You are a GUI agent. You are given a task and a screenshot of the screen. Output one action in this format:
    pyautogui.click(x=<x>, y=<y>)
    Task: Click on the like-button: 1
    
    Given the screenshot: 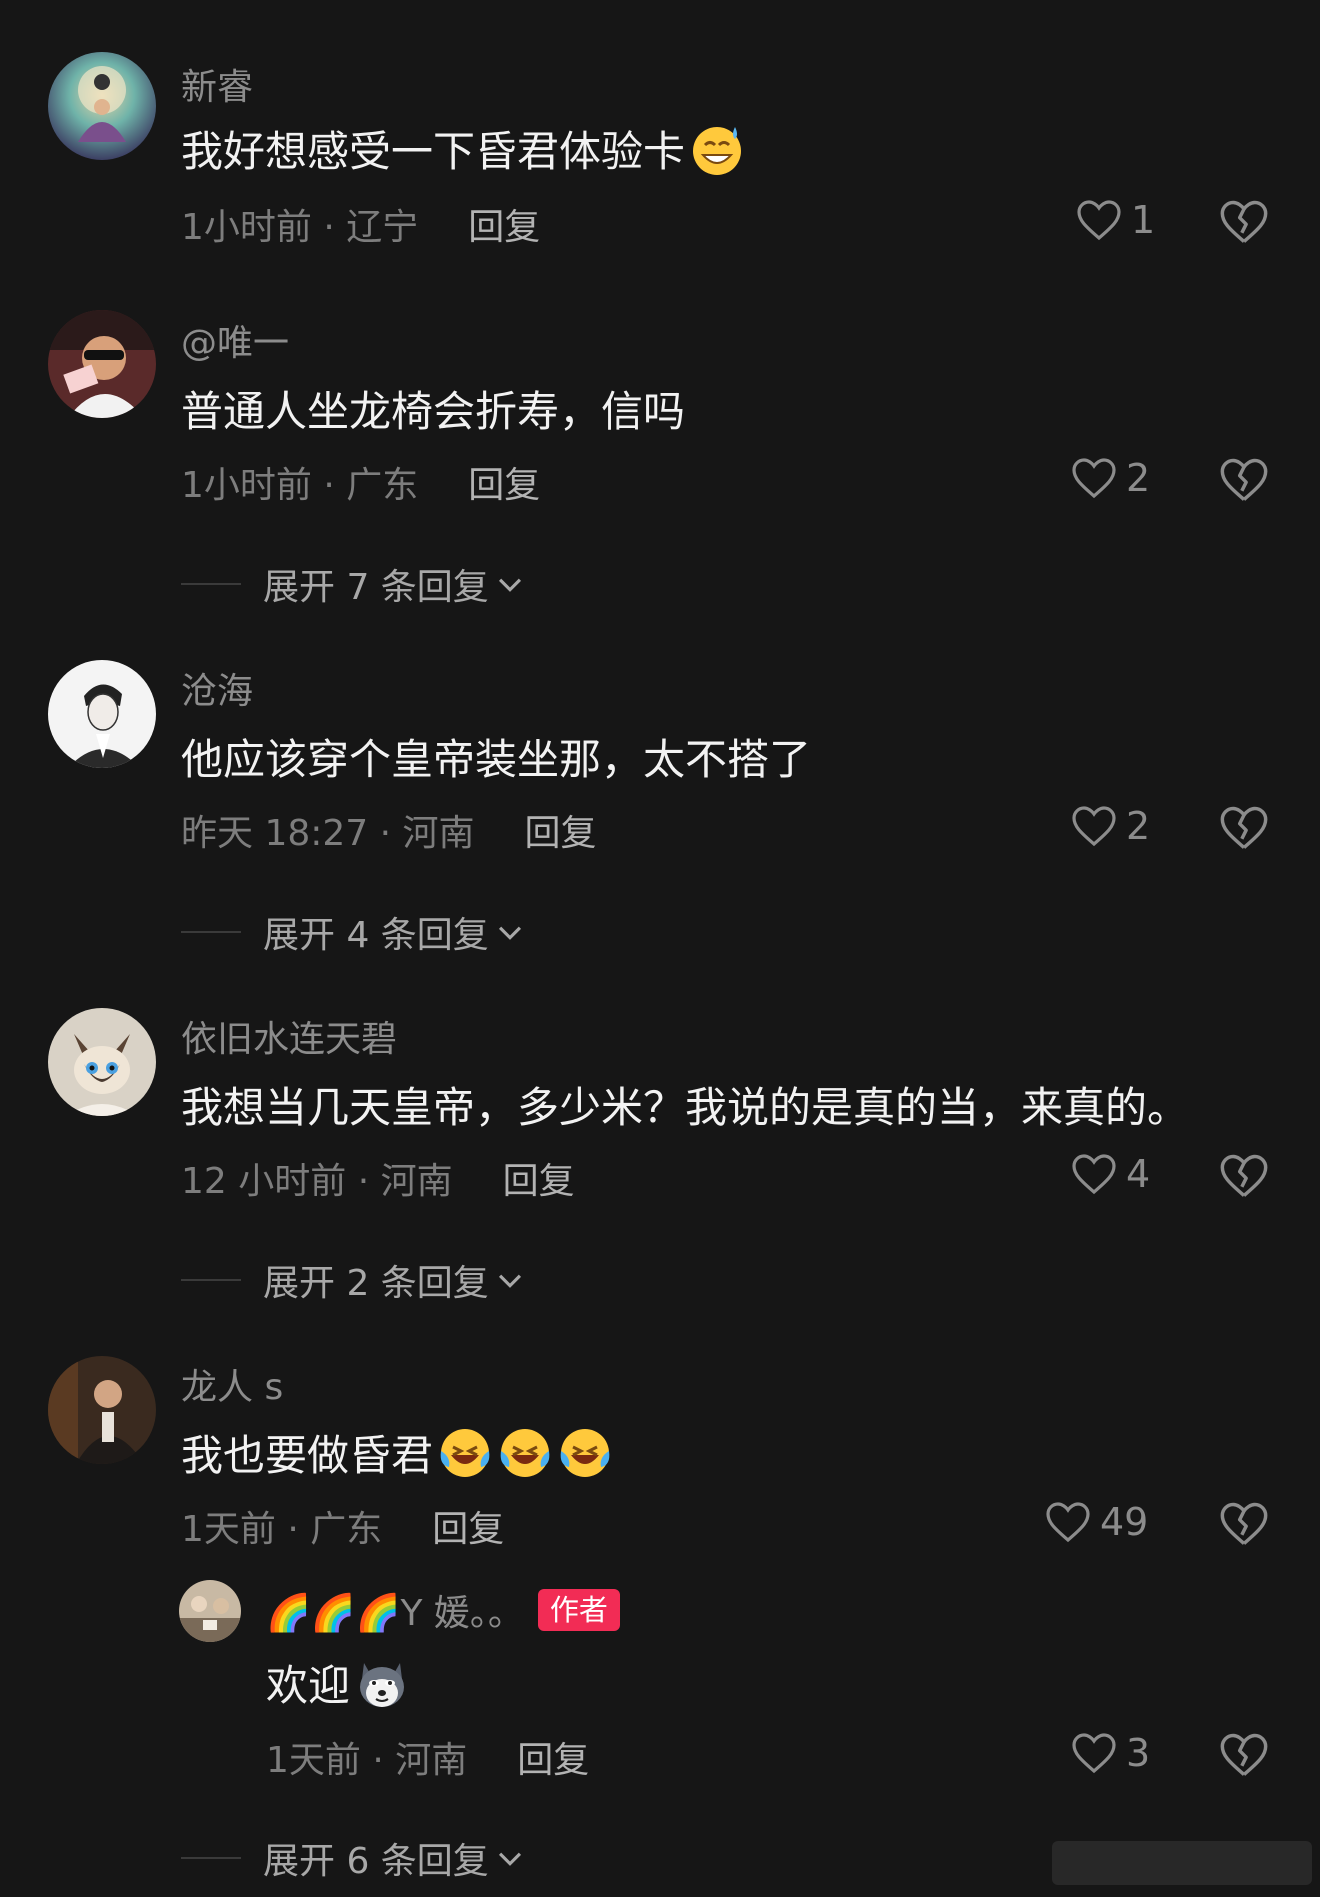 What is the action you would take?
    pyautogui.click(x=1115, y=220)
    